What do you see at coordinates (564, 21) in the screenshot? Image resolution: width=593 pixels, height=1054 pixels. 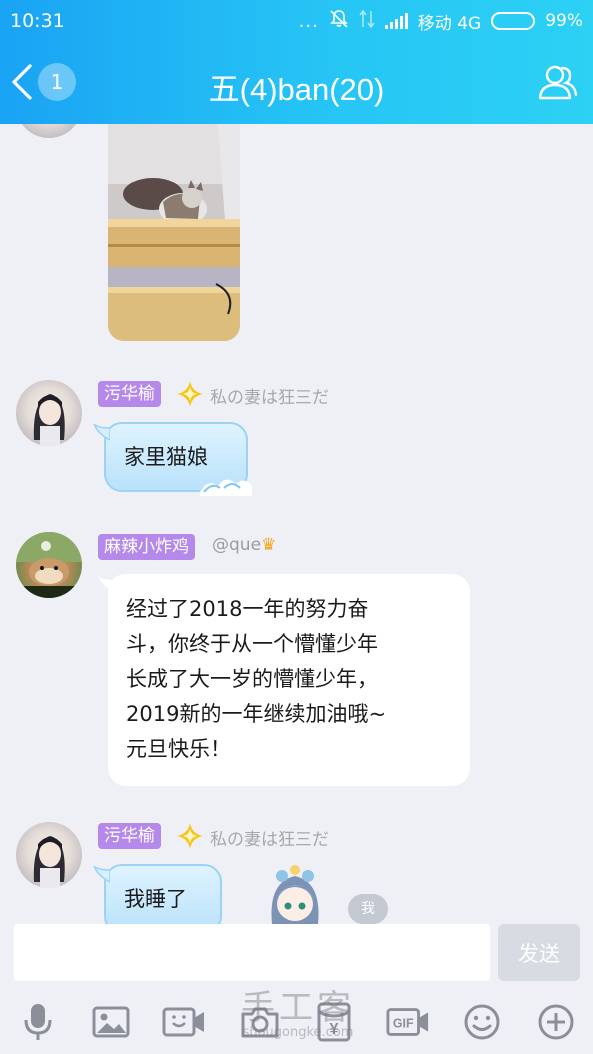 I see `battery-percent: 99%` at bounding box center [564, 21].